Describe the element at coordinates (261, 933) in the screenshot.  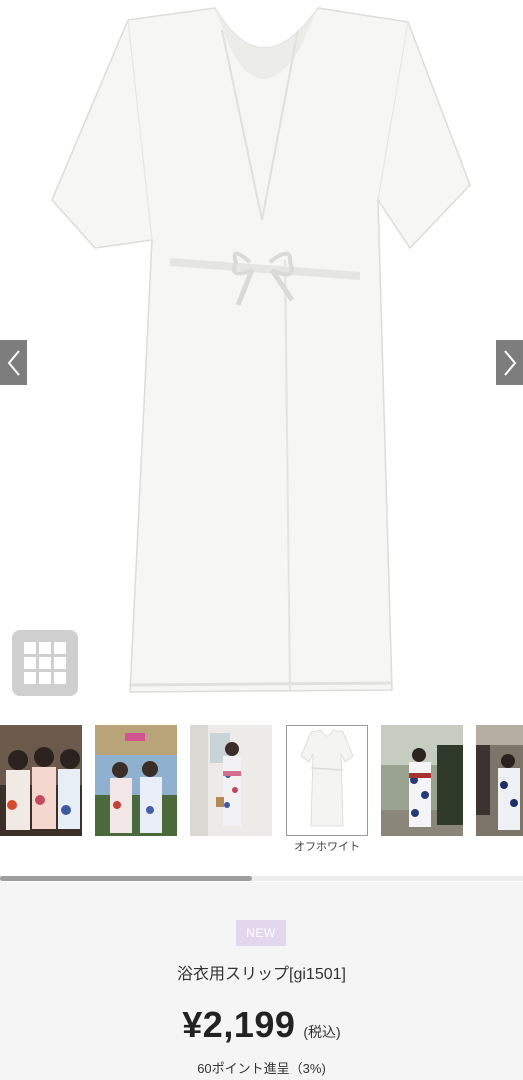
I see `new-badge: NEW` at that location.